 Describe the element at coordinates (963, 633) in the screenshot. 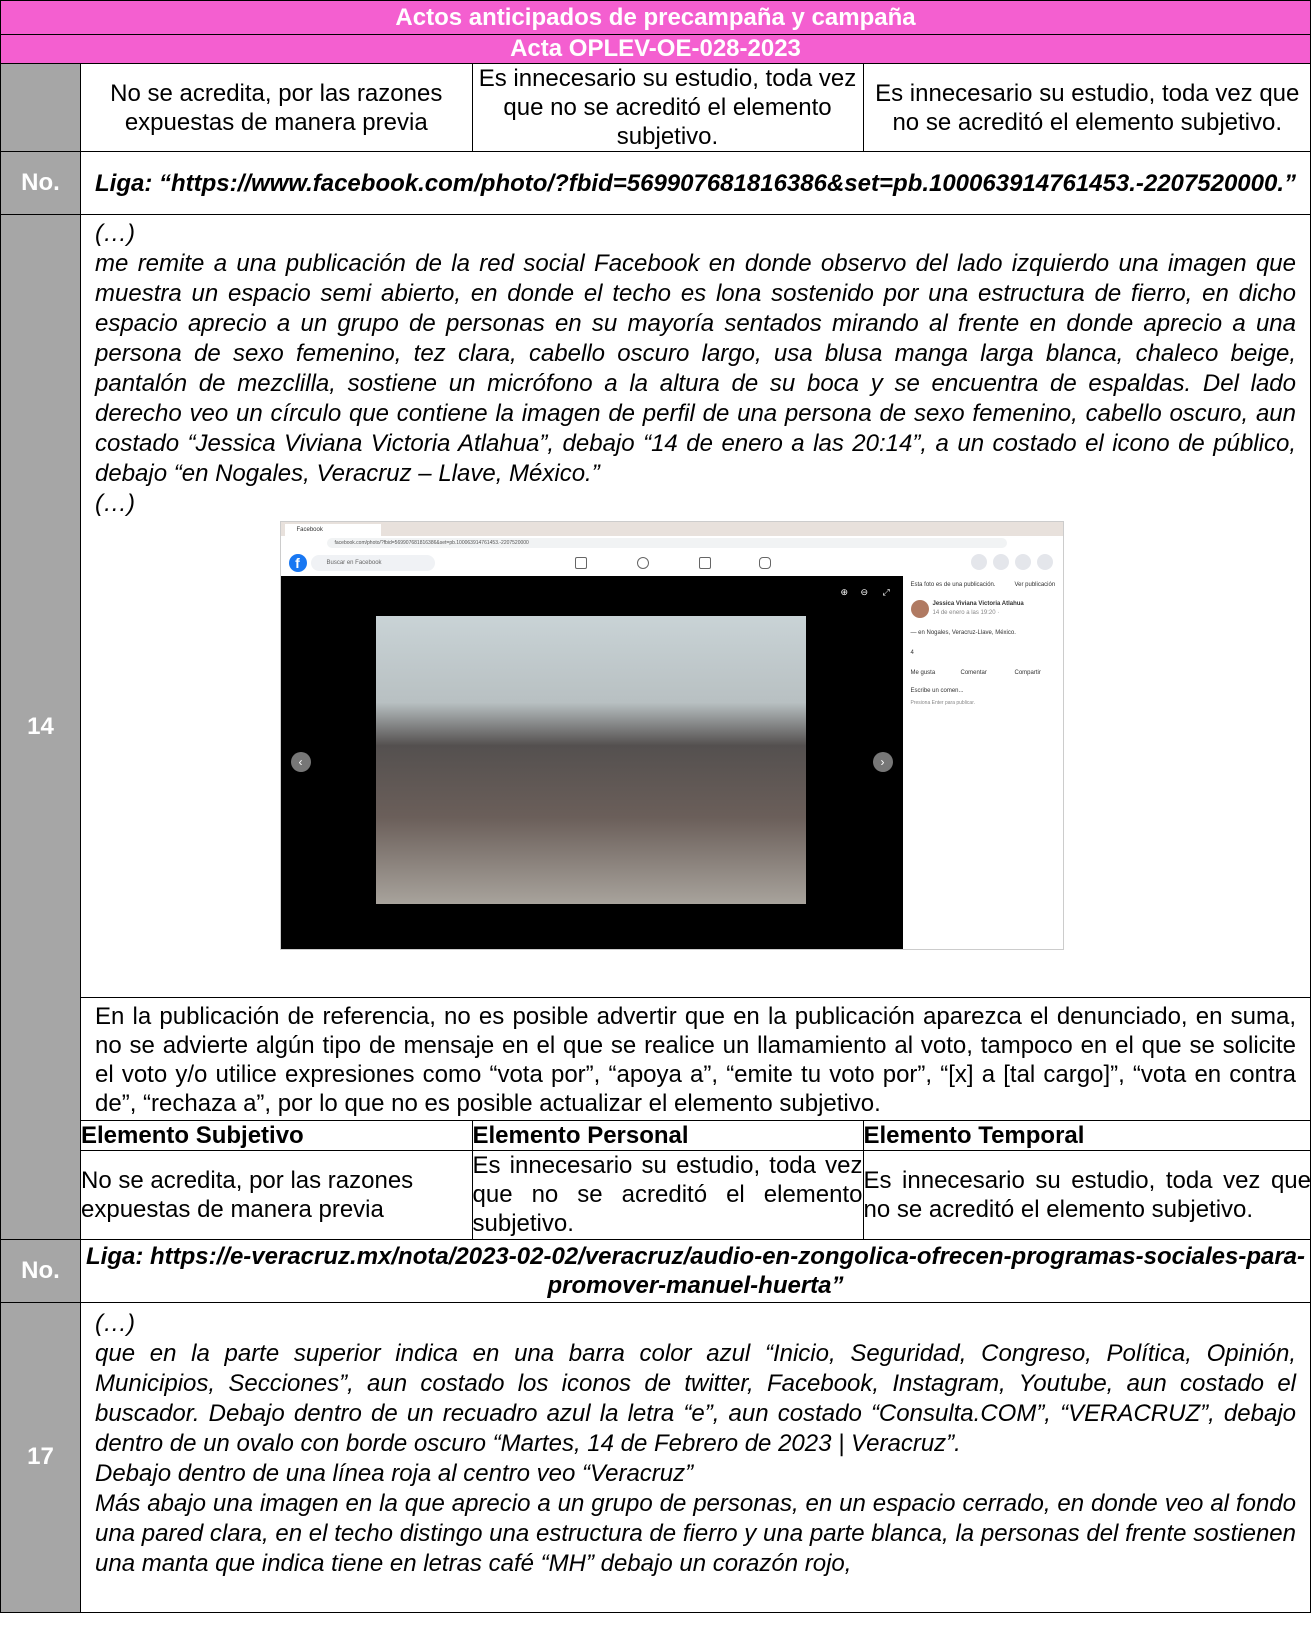

I see `post-location: — en Nogales, Veracruz-Llave, México.` at that location.